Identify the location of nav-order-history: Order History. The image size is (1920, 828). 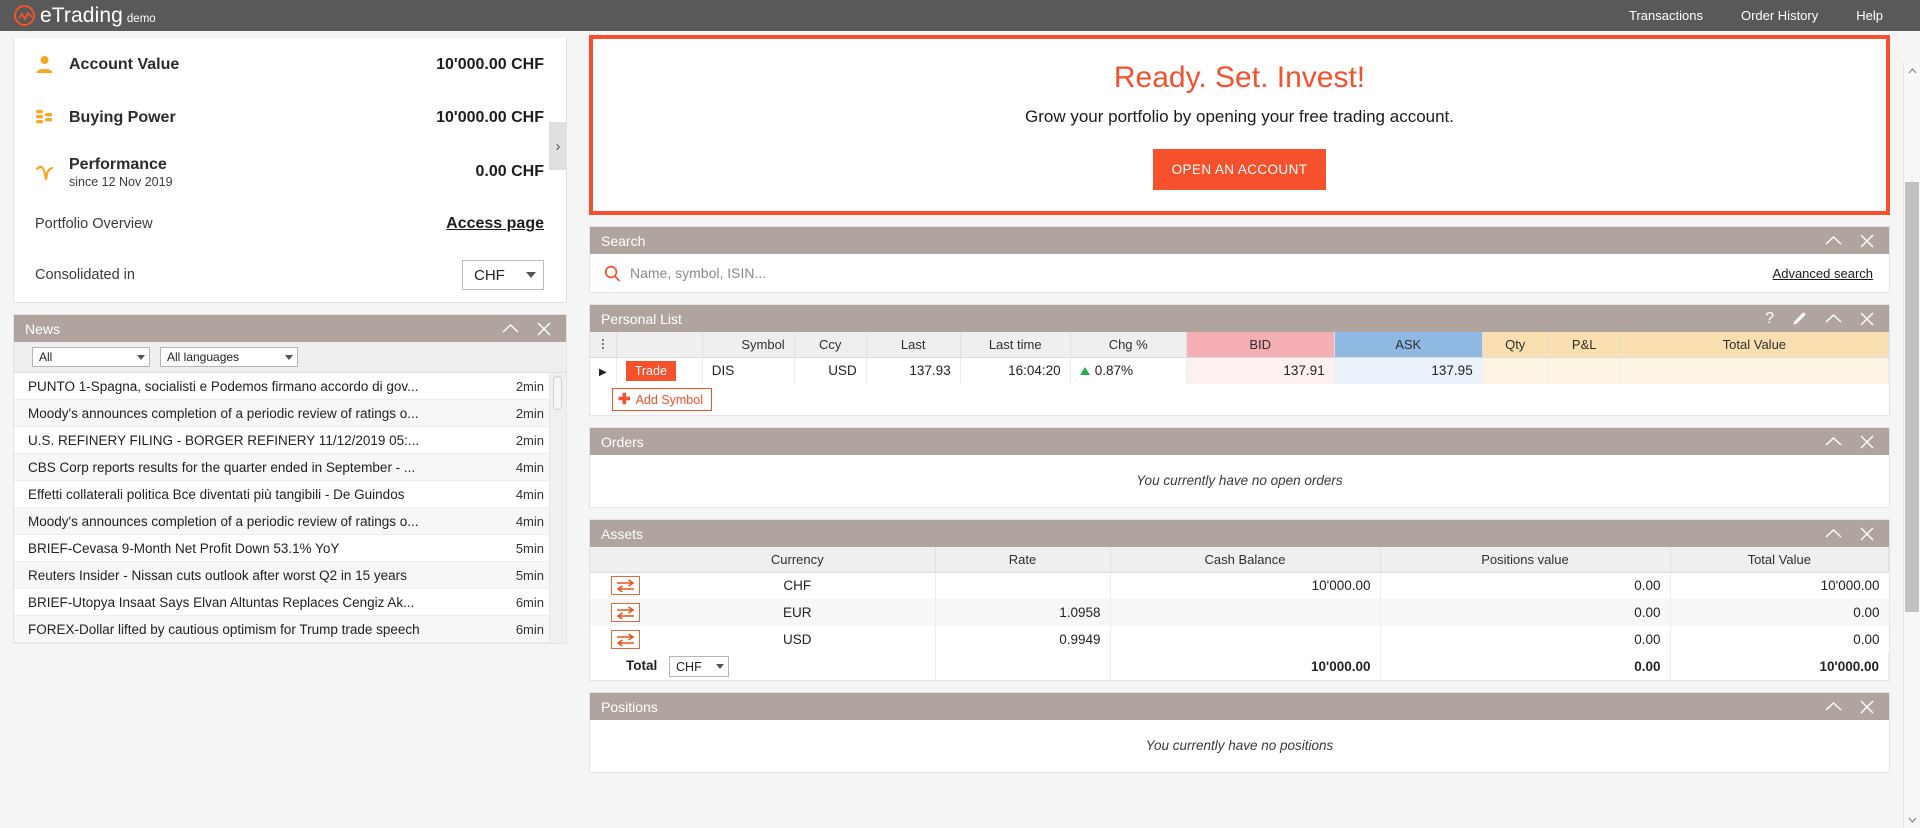
(1779, 15).